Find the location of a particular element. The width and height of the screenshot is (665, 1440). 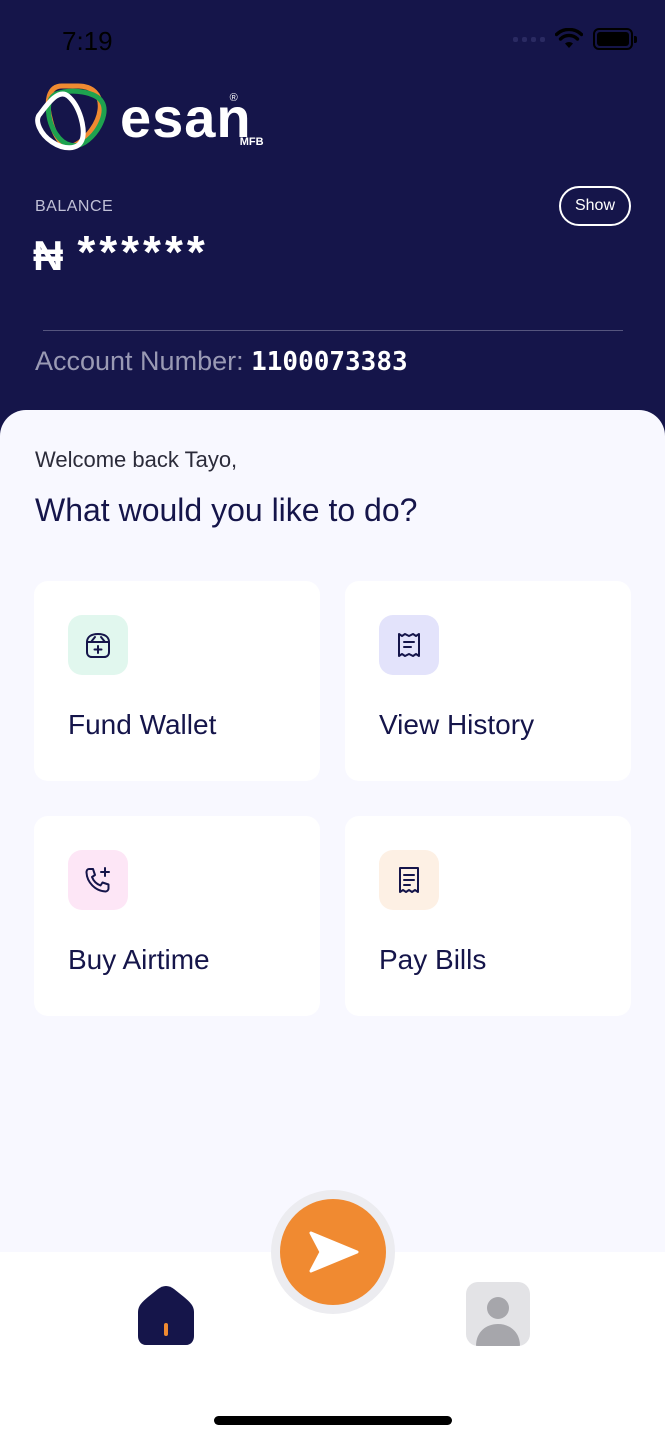

wallet-add-icon is located at coordinates (98, 645).